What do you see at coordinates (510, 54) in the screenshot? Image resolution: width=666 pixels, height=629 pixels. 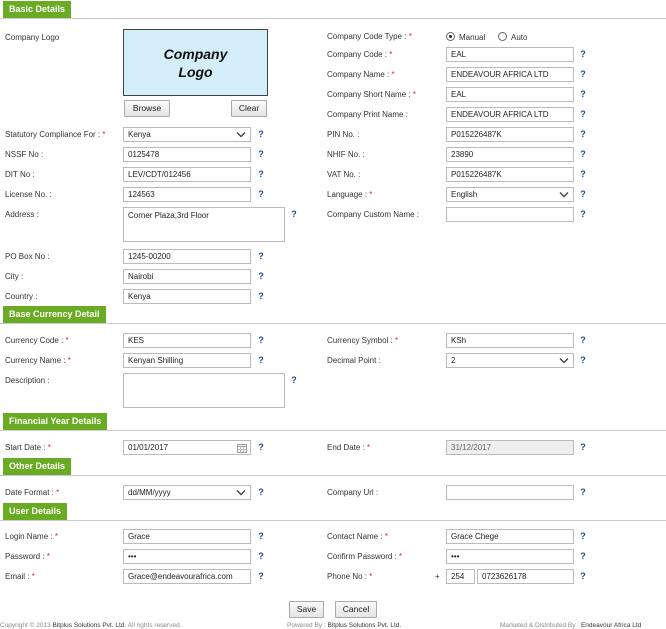 I see `company-code-input: EAL` at bounding box center [510, 54].